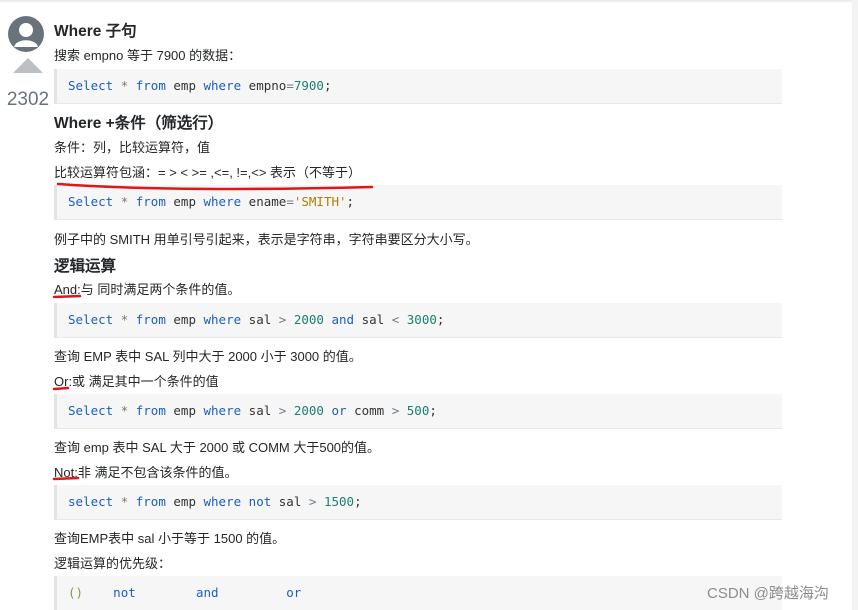  I want to click on code-token: select, so click(91, 501).